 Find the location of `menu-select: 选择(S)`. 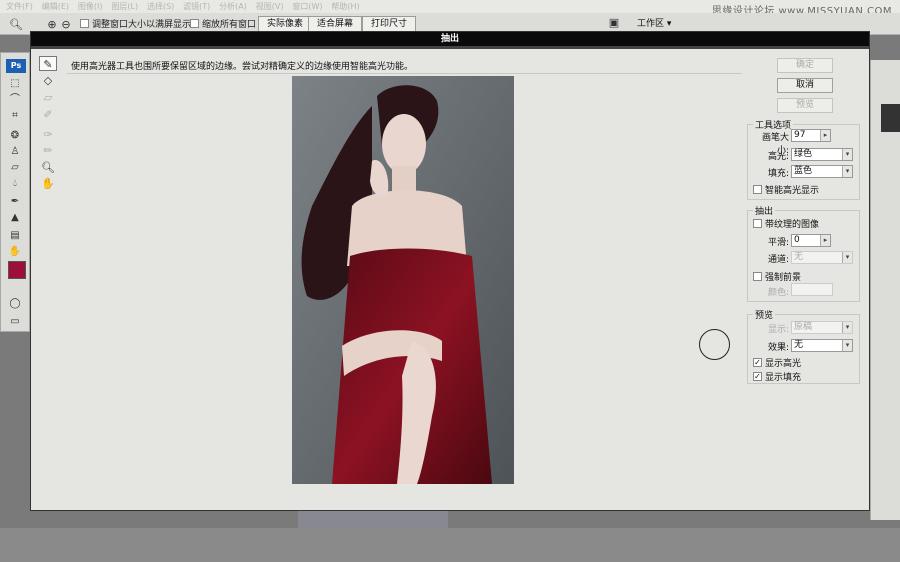

menu-select: 选择(S) is located at coordinates (160, 6).